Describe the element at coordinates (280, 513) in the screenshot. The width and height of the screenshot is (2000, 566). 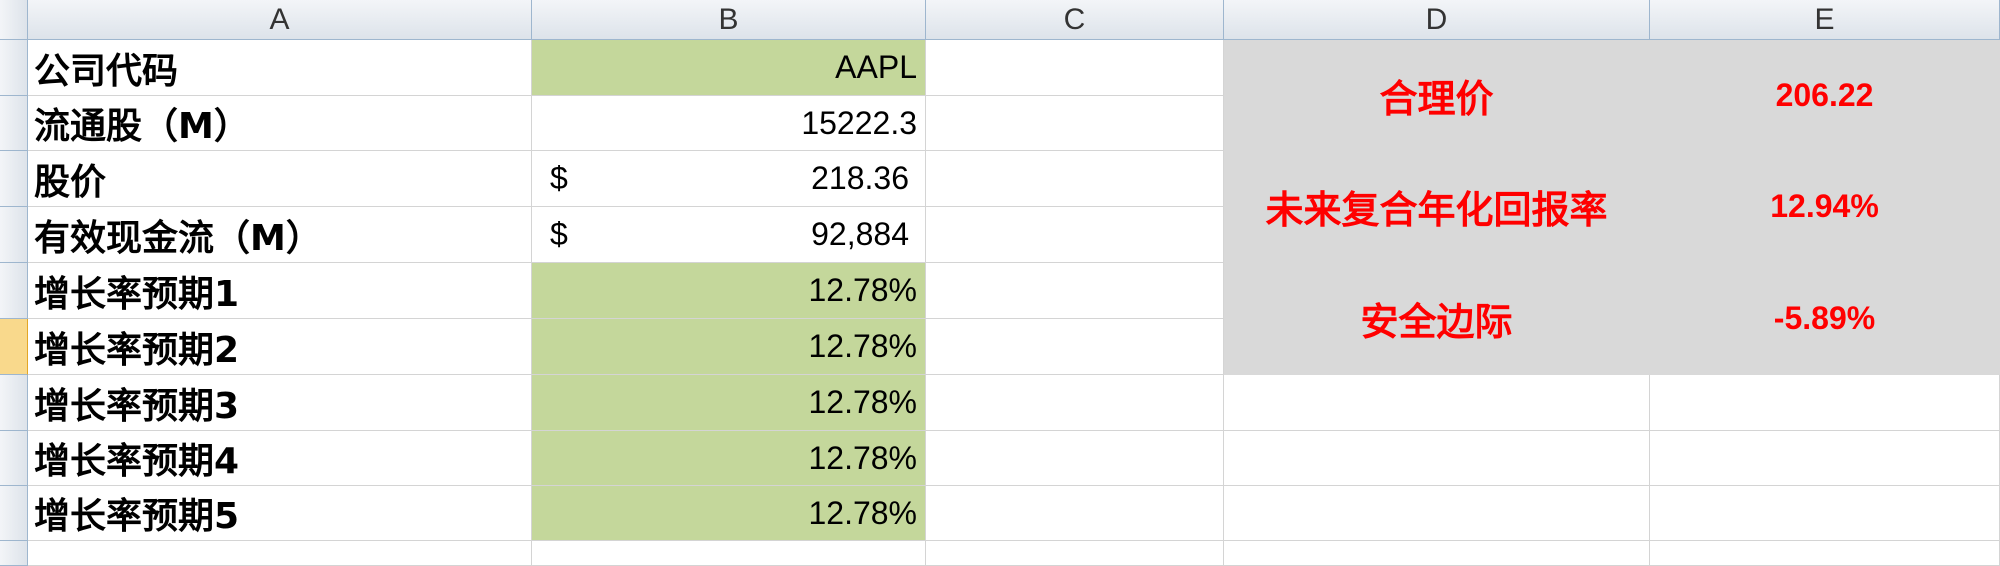
I see `label-growth-5: 增长率预期5` at that location.